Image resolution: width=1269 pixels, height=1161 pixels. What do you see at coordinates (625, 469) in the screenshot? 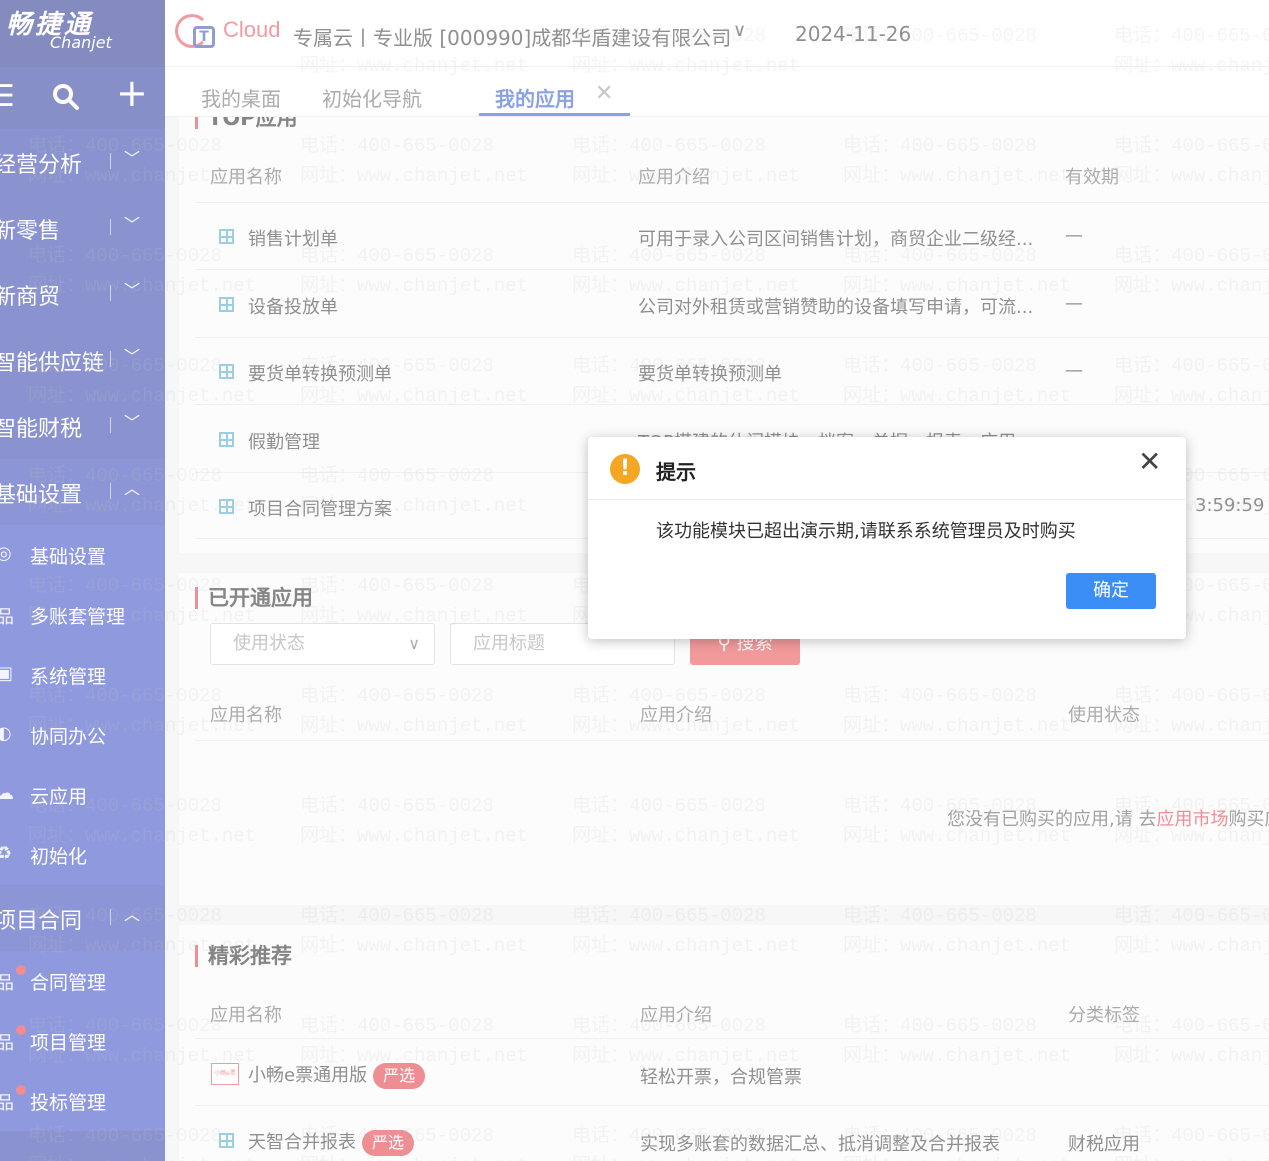
I see `warning-icon: !` at bounding box center [625, 469].